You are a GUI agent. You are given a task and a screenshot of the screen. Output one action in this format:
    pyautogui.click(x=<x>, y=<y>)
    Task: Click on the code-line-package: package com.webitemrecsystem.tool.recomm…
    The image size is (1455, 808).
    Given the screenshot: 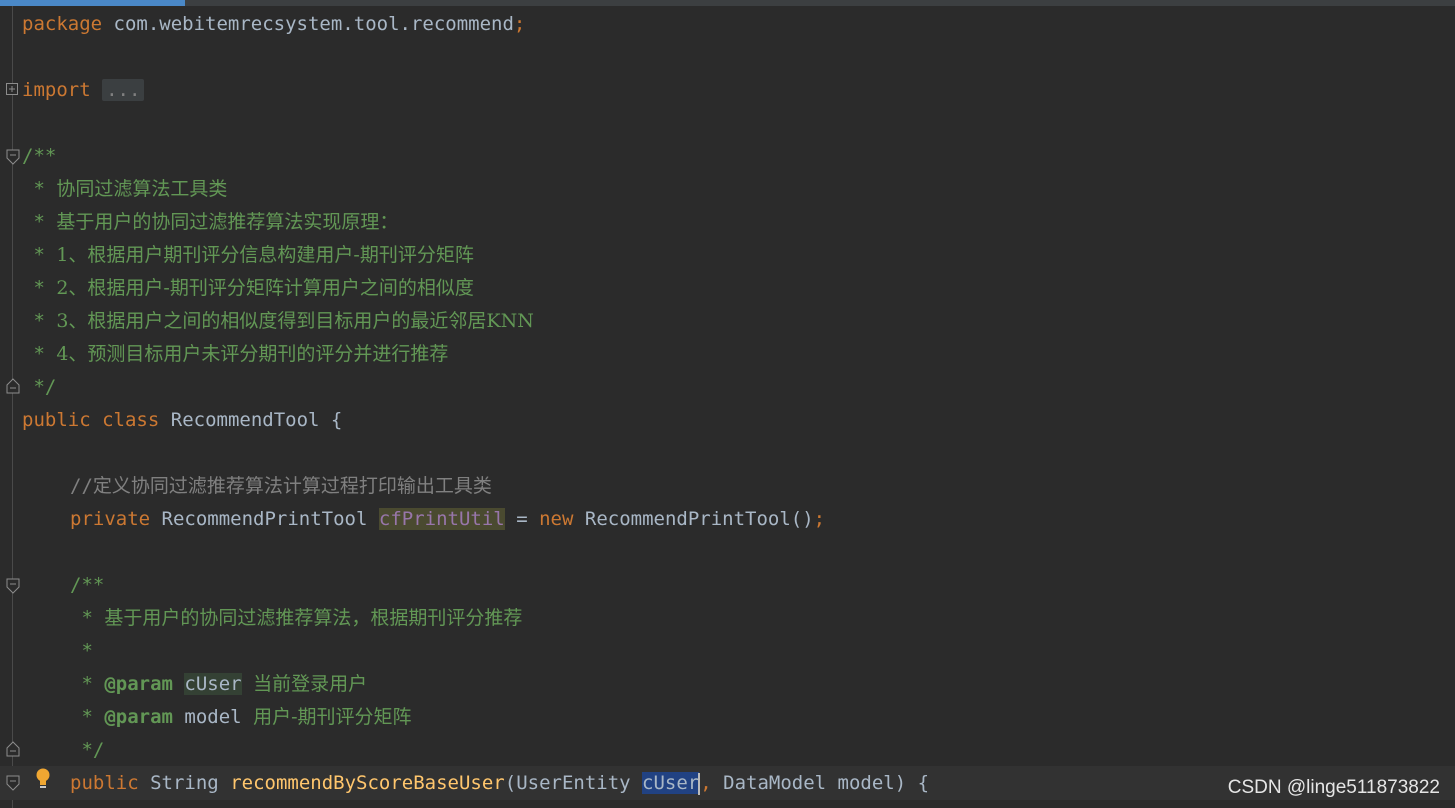 What is the action you would take?
    pyautogui.click(x=273, y=24)
    